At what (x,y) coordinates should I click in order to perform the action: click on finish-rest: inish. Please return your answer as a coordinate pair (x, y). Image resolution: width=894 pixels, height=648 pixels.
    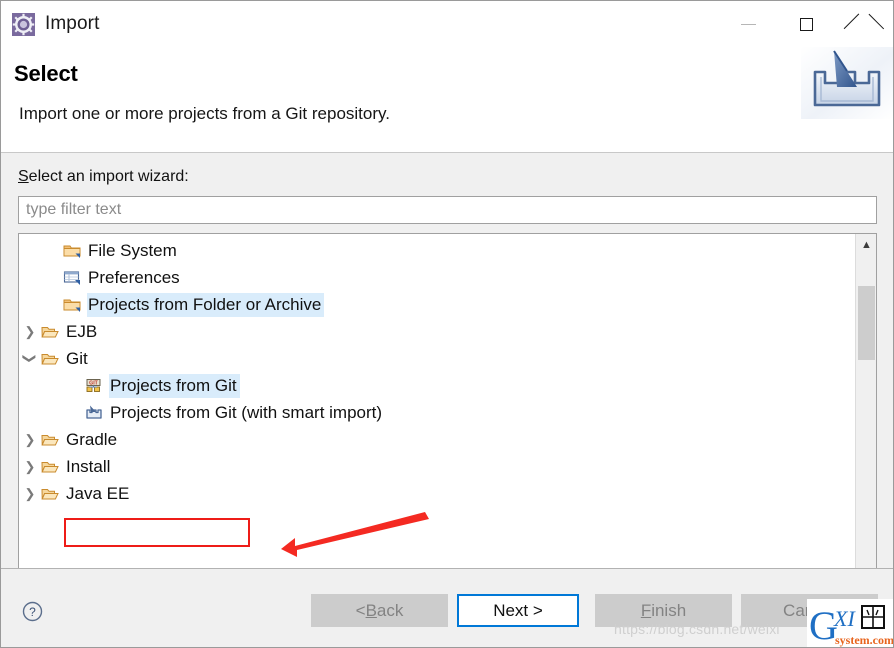
    Looking at the image, I should click on (669, 610).